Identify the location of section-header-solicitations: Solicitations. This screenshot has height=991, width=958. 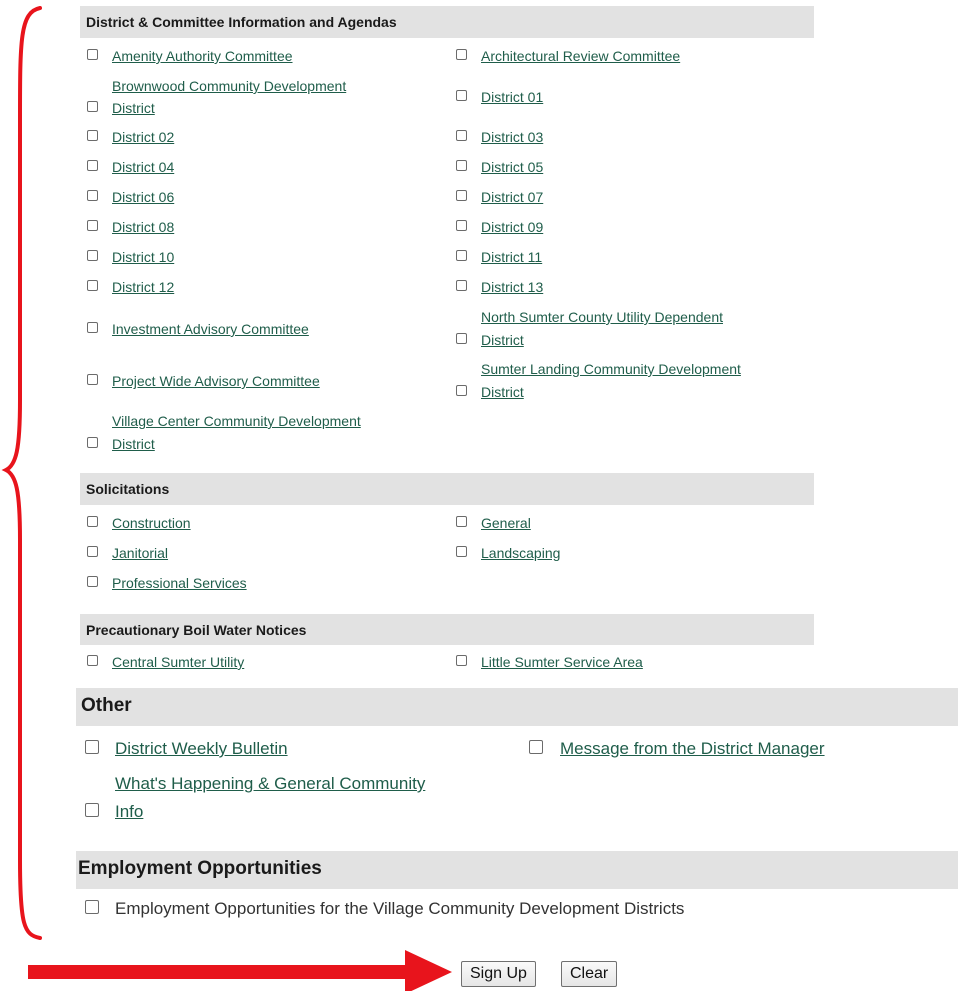
(447, 489).